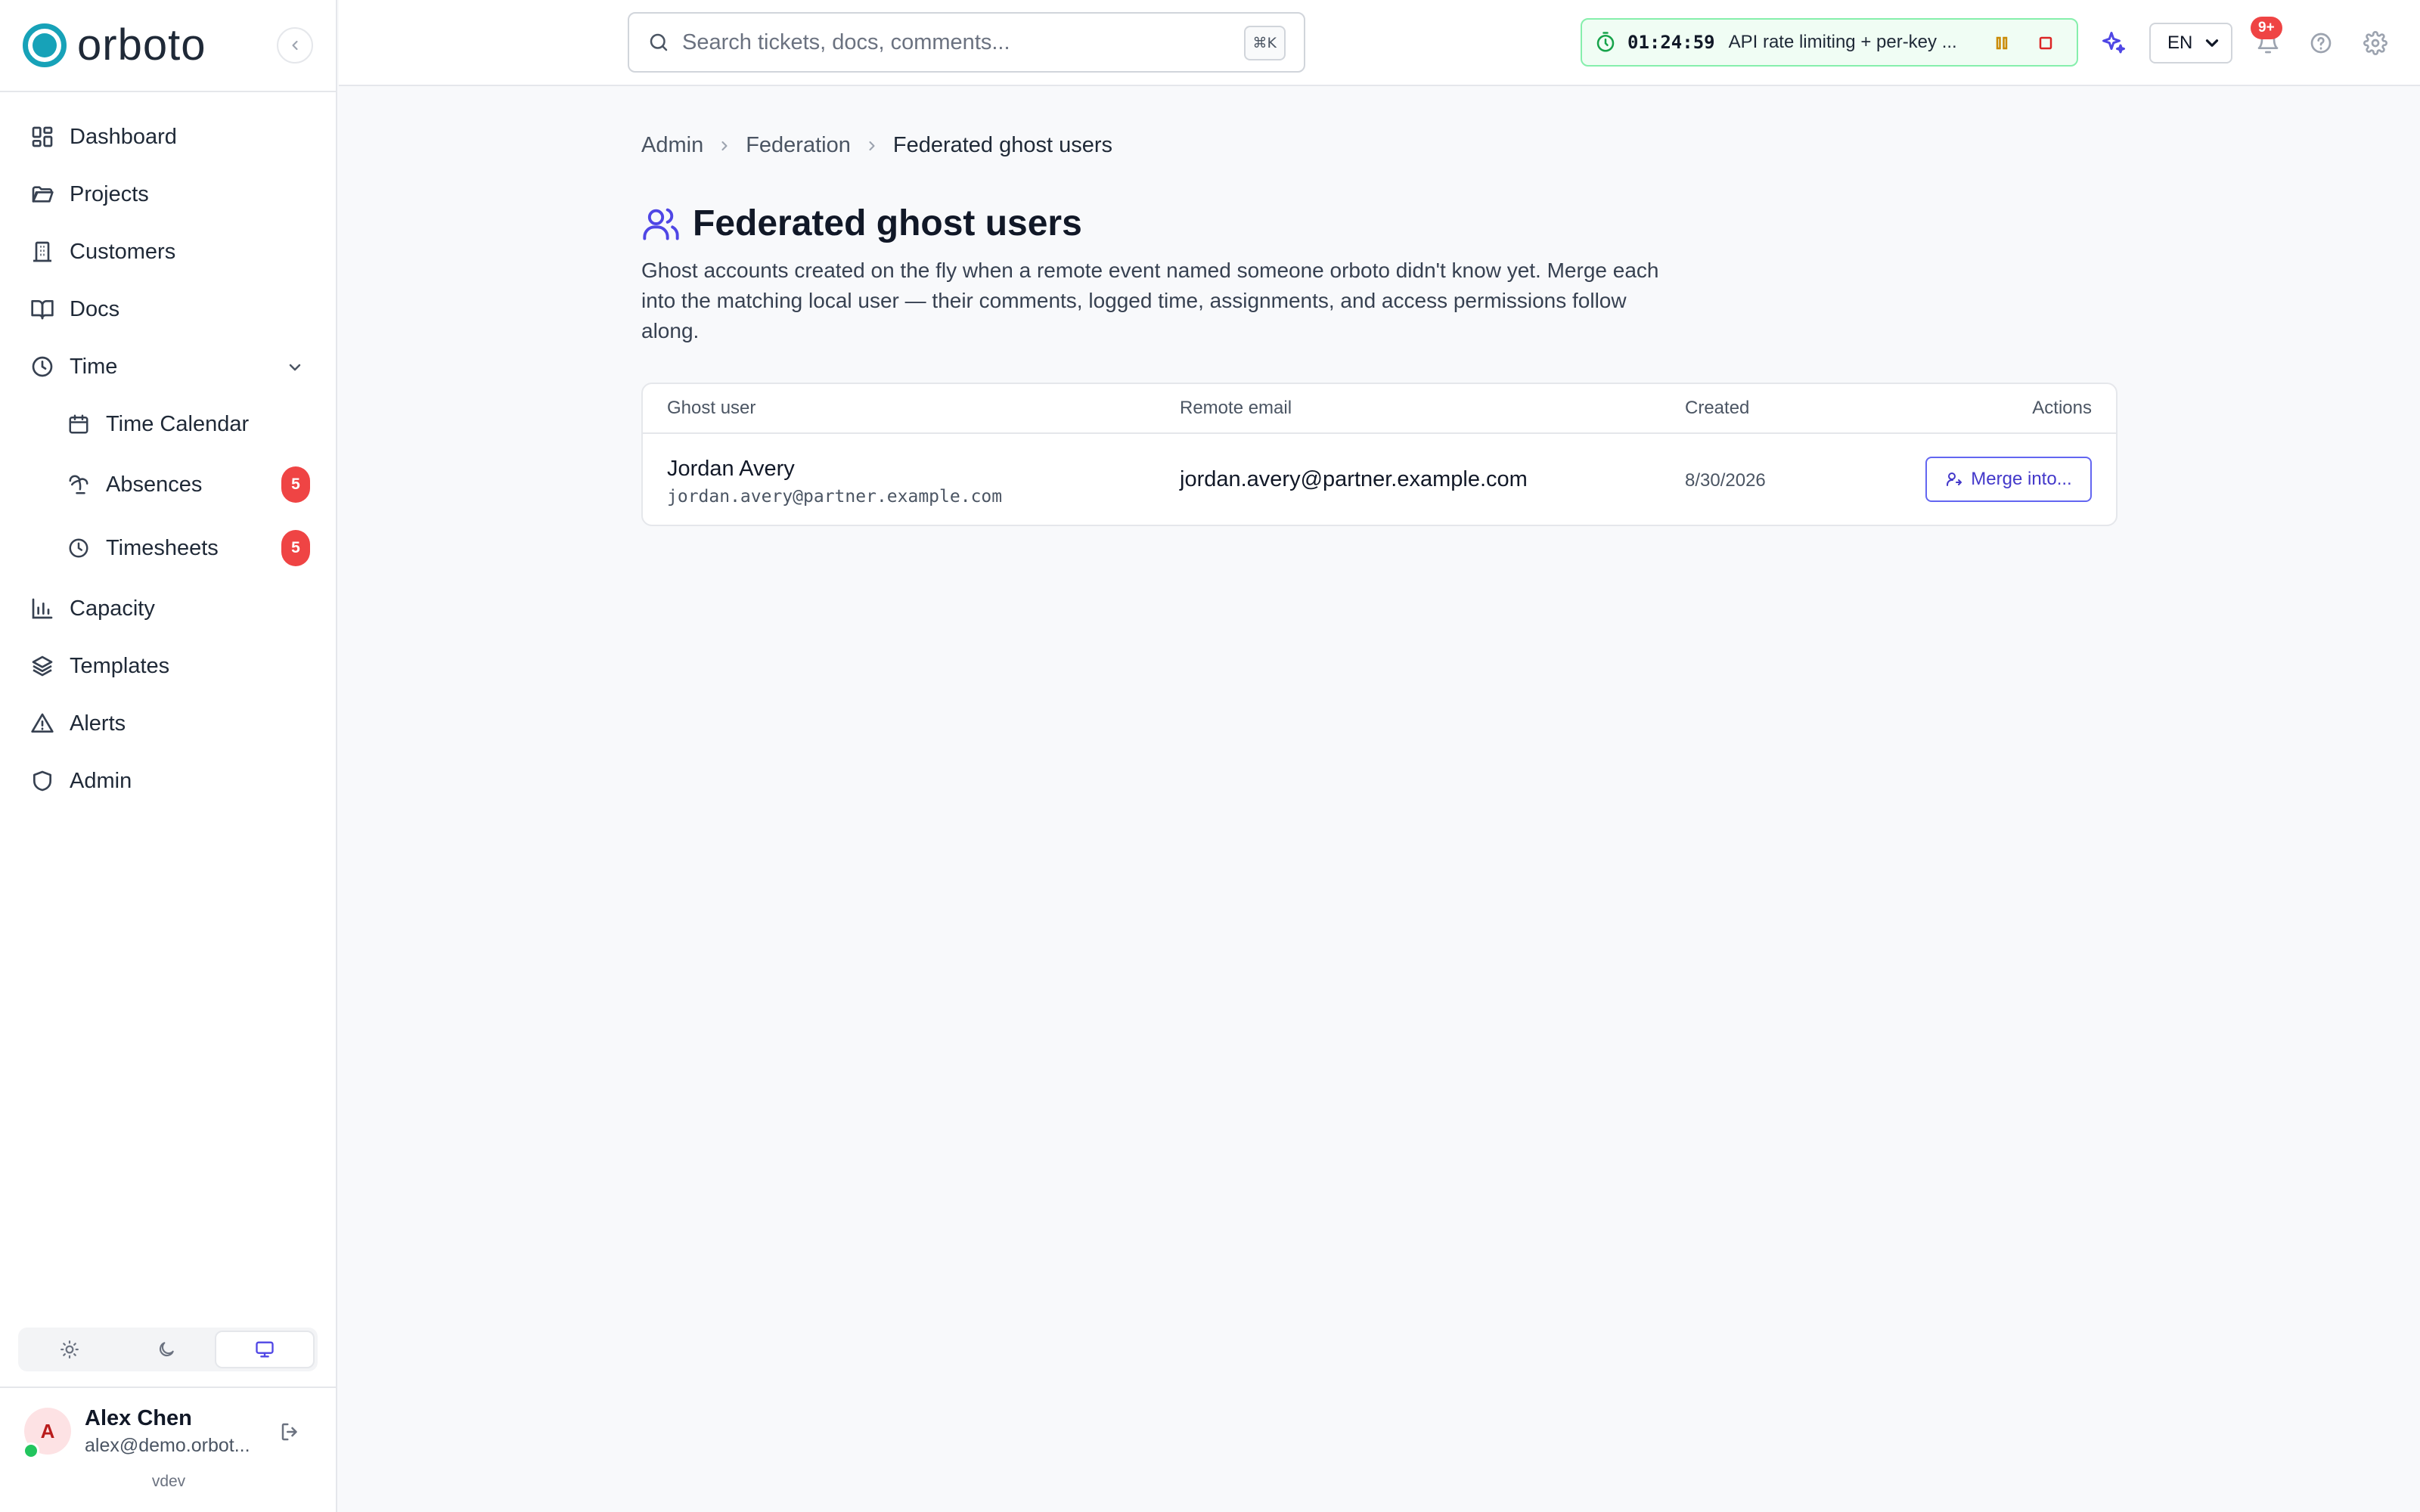 The image size is (2420, 1512). I want to click on sidebar-item-label: Capacity, so click(112, 608).